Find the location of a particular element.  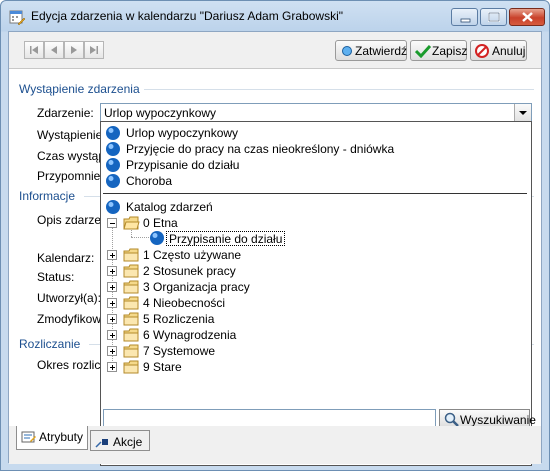

first-record-button is located at coordinates (34, 50).